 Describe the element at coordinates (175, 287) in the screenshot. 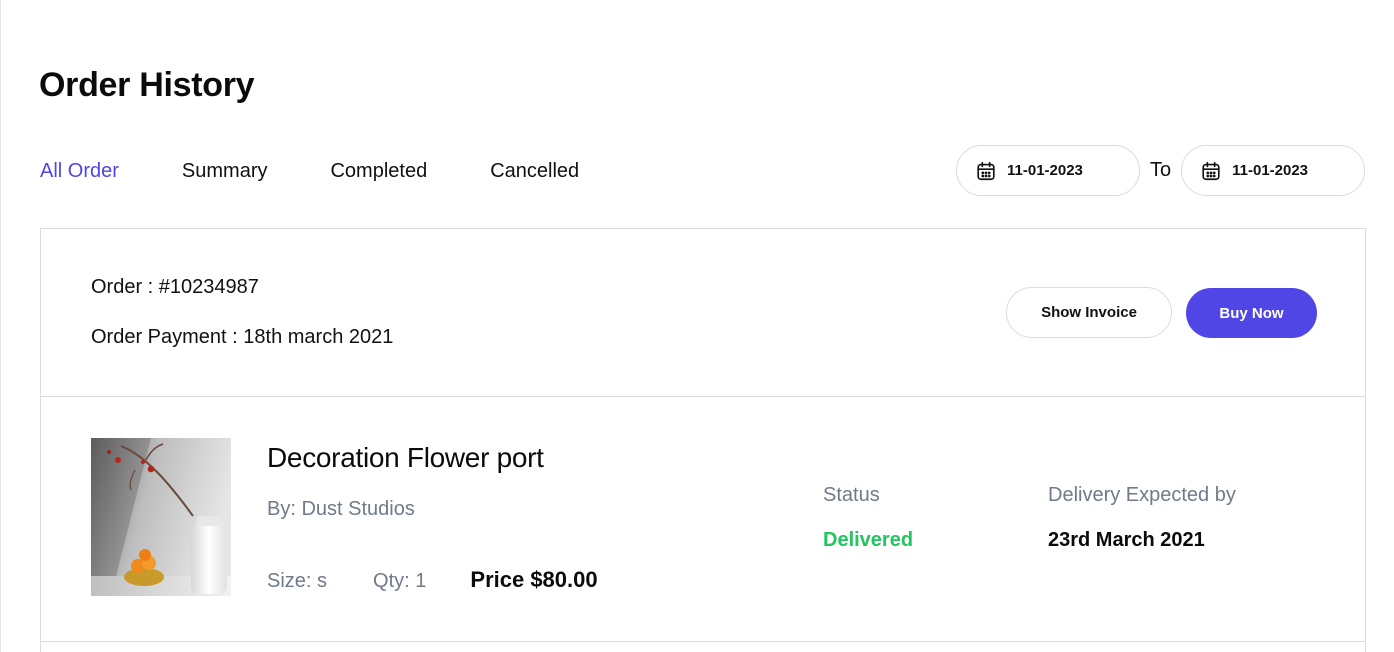

I see `order-number: Order : #10234987` at that location.